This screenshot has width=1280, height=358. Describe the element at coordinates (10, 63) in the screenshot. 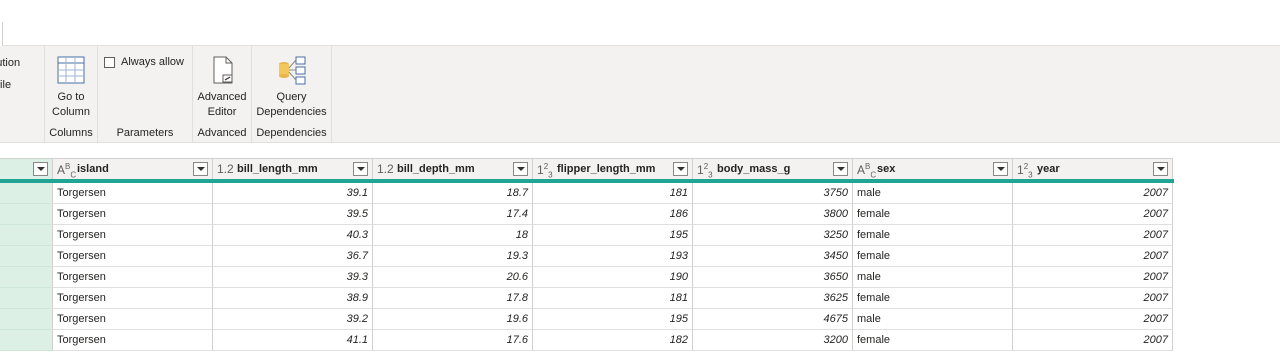

I see `ribbon-item-distribution: ribution` at that location.